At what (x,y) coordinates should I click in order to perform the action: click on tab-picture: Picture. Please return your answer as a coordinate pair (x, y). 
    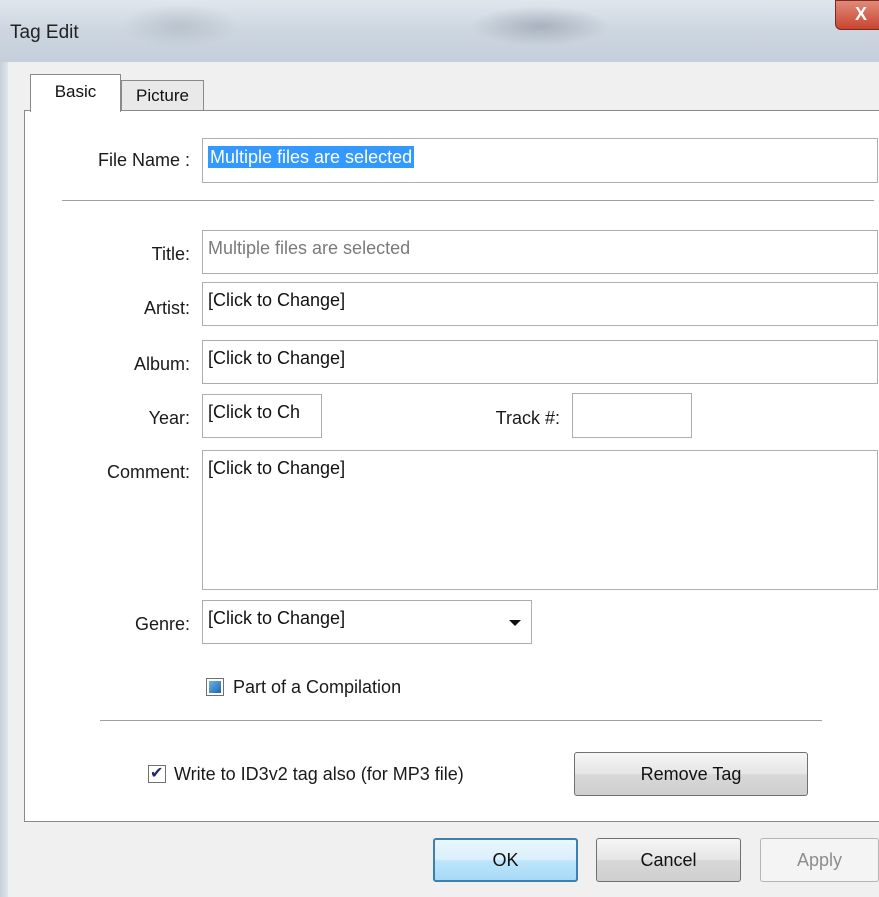
    Looking at the image, I should click on (162, 95).